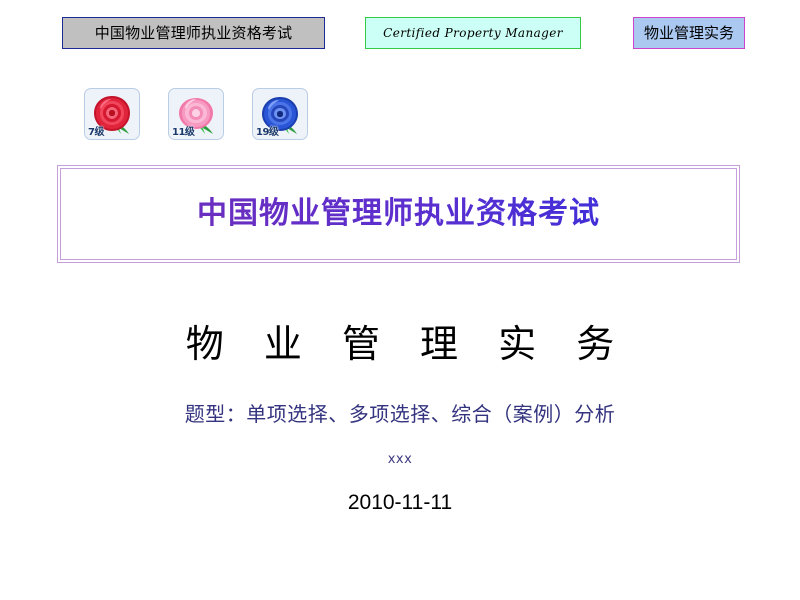  I want to click on title-frame-box: 中国物业管理师执业资格考试, so click(398, 214).